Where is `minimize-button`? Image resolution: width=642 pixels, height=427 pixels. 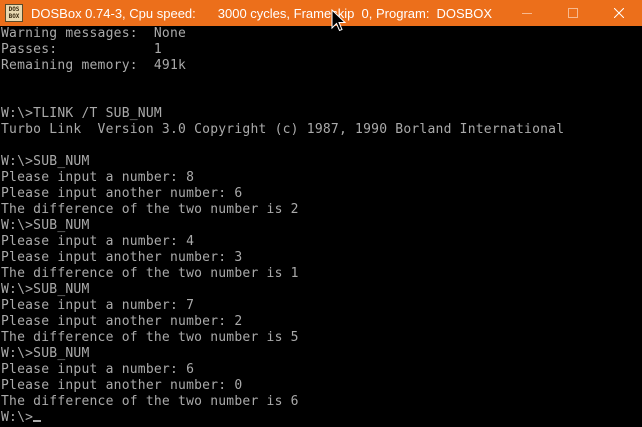
minimize-button is located at coordinates (527, 13).